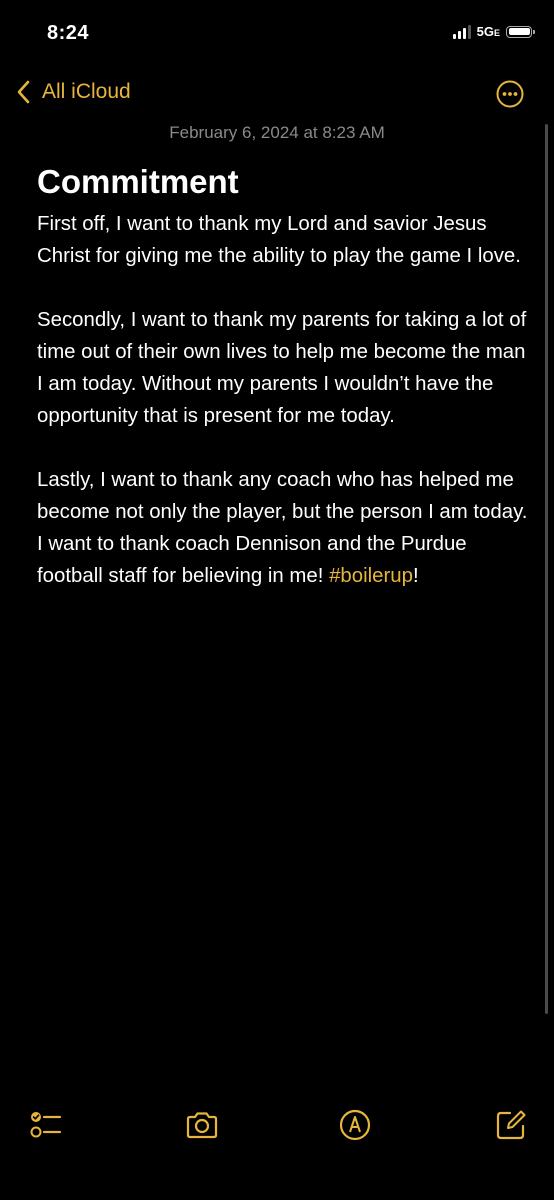 The height and width of the screenshot is (1200, 554). What do you see at coordinates (520, 31) in the screenshot?
I see `battery-icon` at bounding box center [520, 31].